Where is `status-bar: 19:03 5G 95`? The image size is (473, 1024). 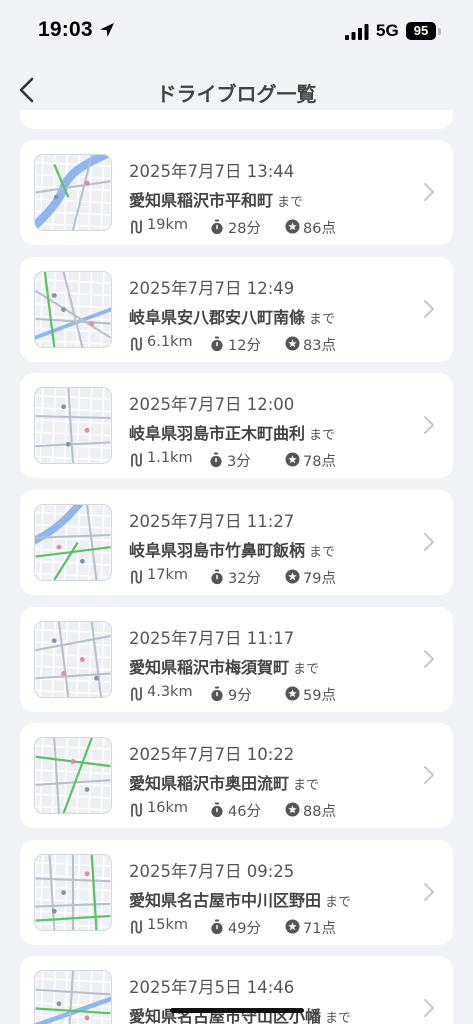
status-bar: 19:03 5G 95 is located at coordinates (236, 30).